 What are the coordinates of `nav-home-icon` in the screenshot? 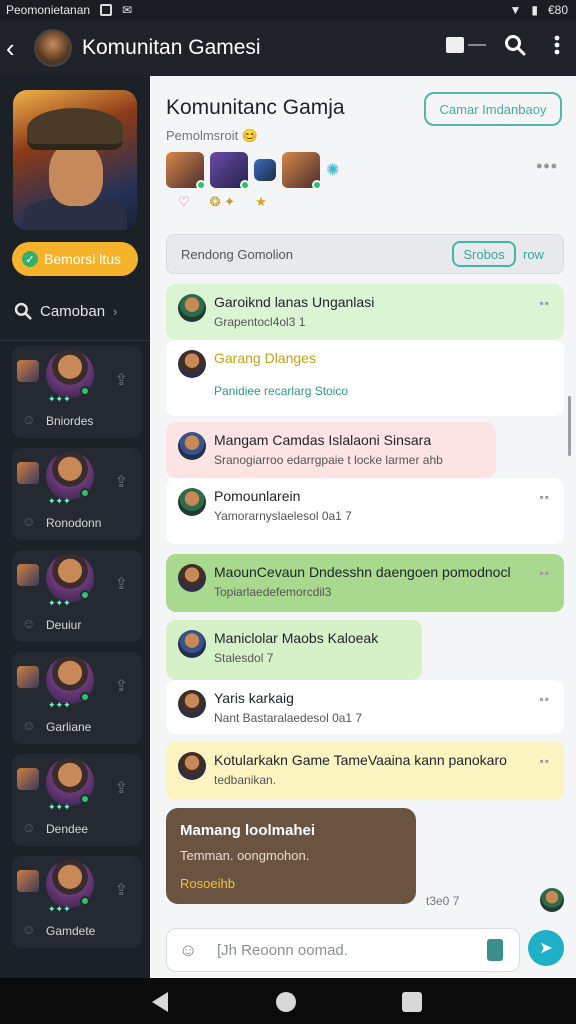 It's located at (286, 1002).